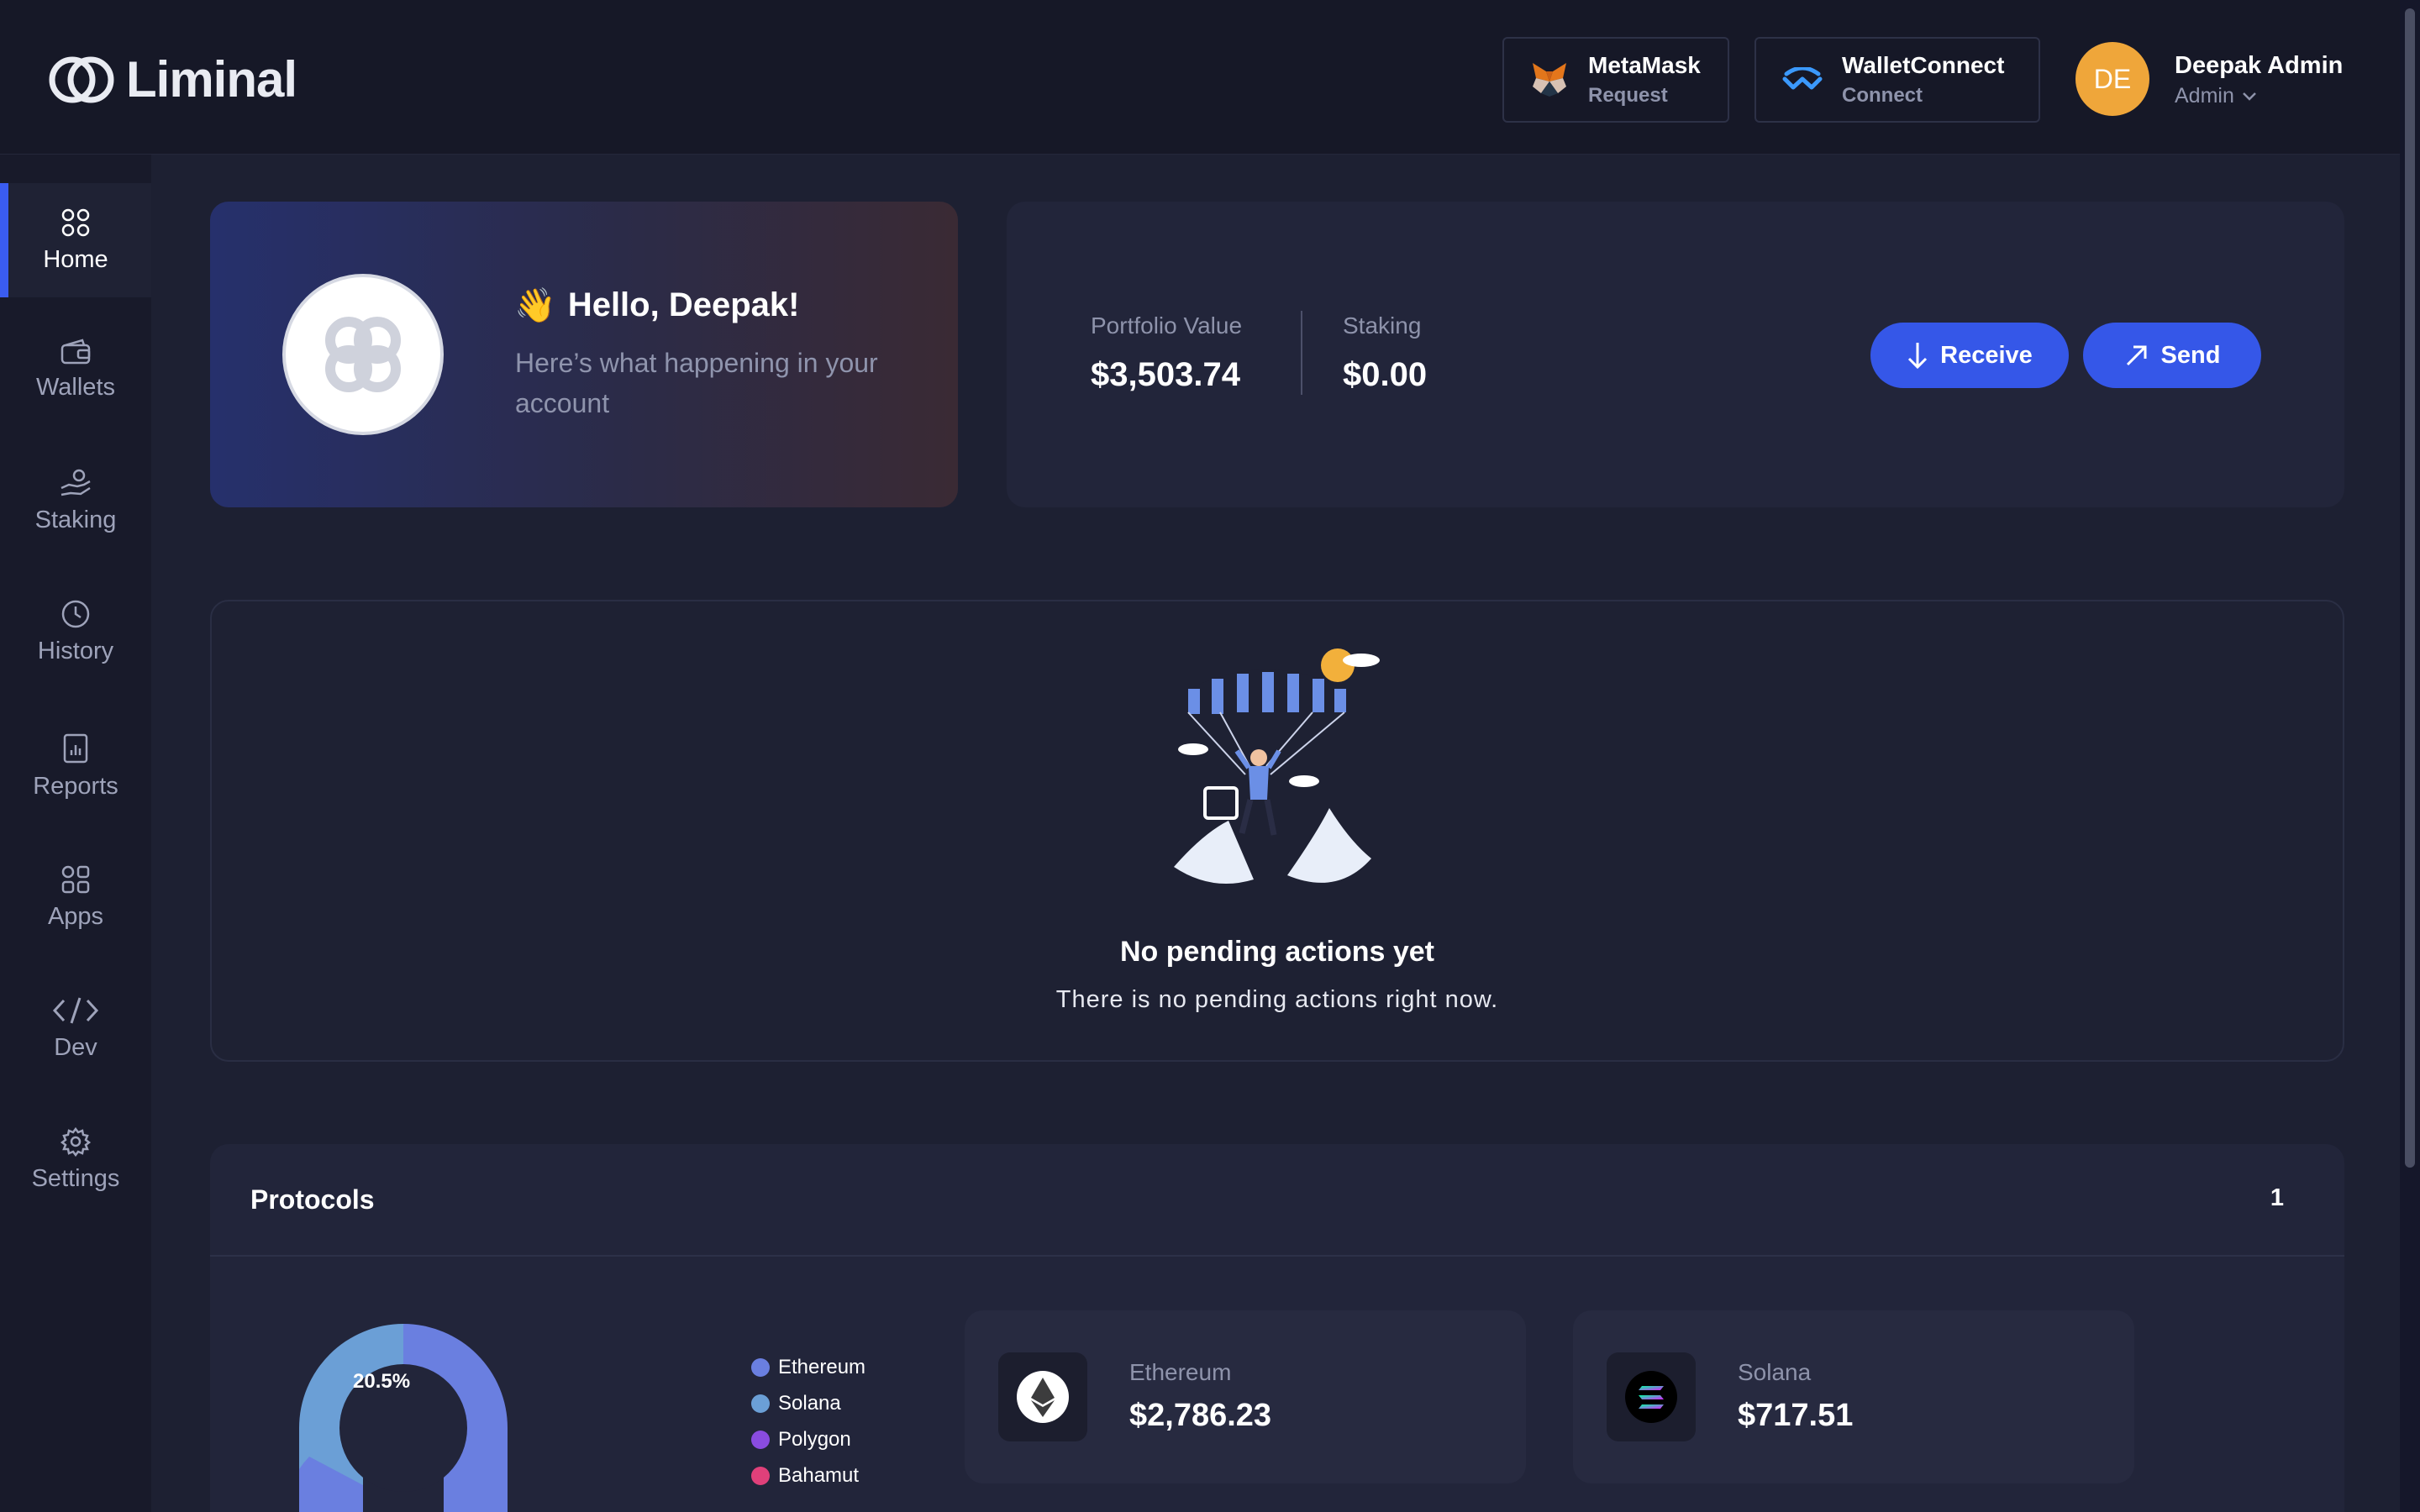 The width and height of the screenshot is (2420, 1512). Describe the element at coordinates (2112, 79) in the screenshot. I see `user-avatar: DE` at that location.